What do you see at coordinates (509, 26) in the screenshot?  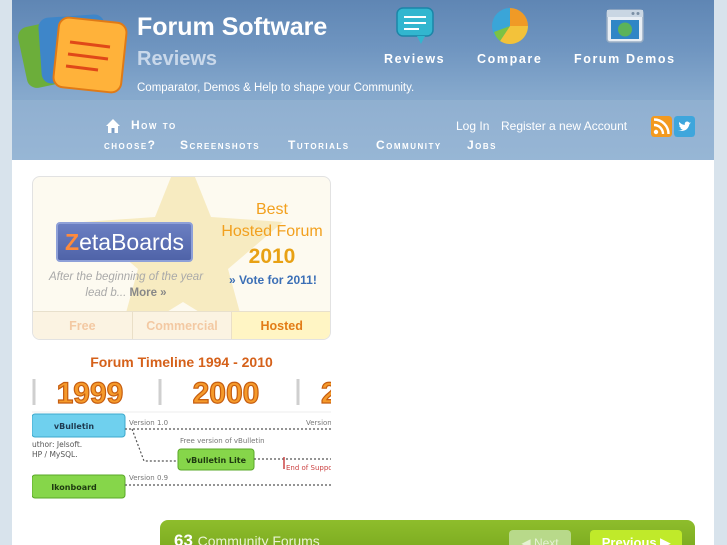 I see `pie-chart-icon` at bounding box center [509, 26].